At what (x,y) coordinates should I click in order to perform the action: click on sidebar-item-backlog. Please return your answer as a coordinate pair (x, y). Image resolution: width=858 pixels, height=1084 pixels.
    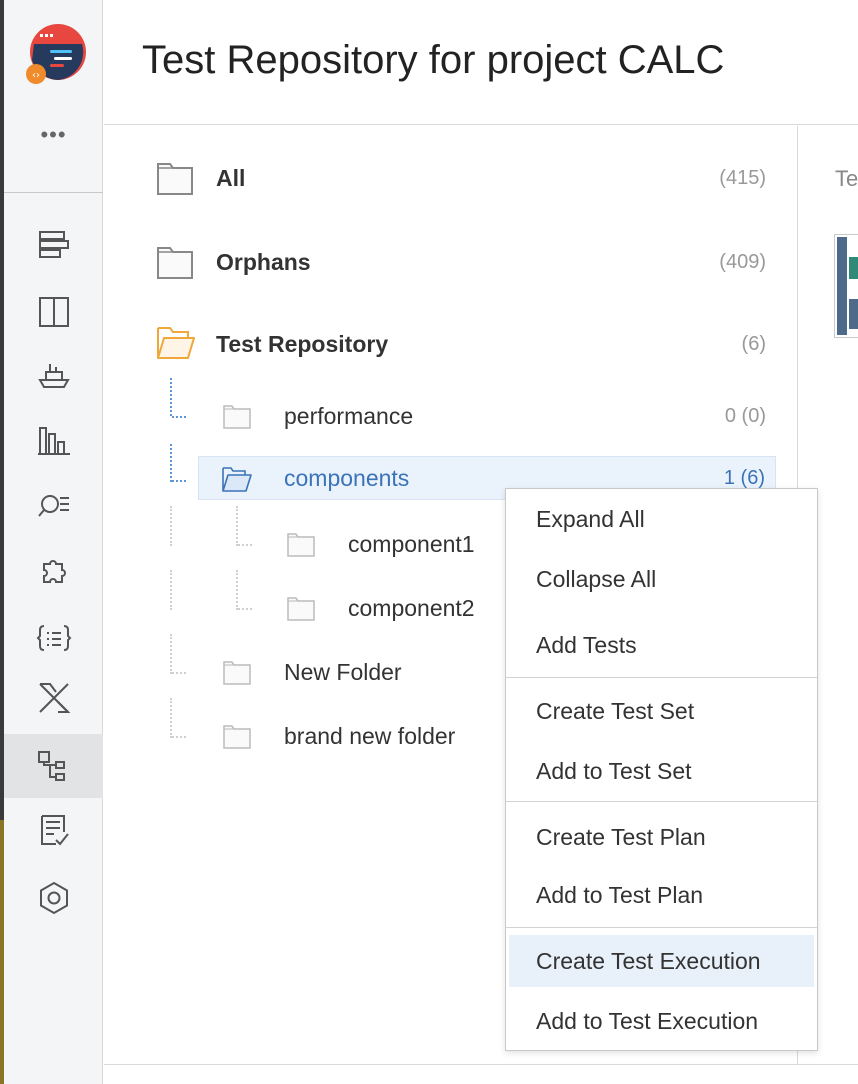
    Looking at the image, I should click on (53, 244).